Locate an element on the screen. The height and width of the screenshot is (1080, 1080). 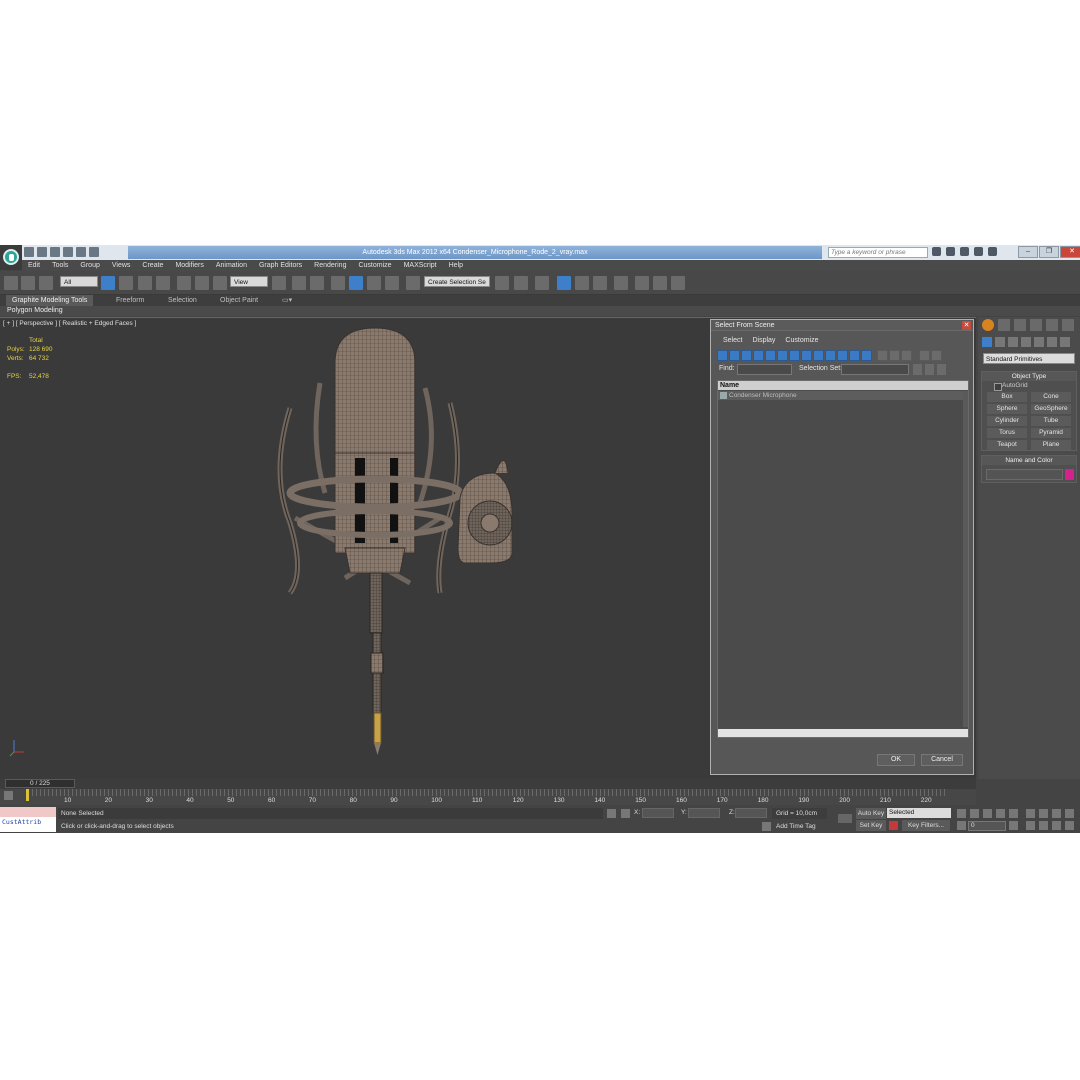
space-warps-category-icon is located at coordinates (1052, 342).